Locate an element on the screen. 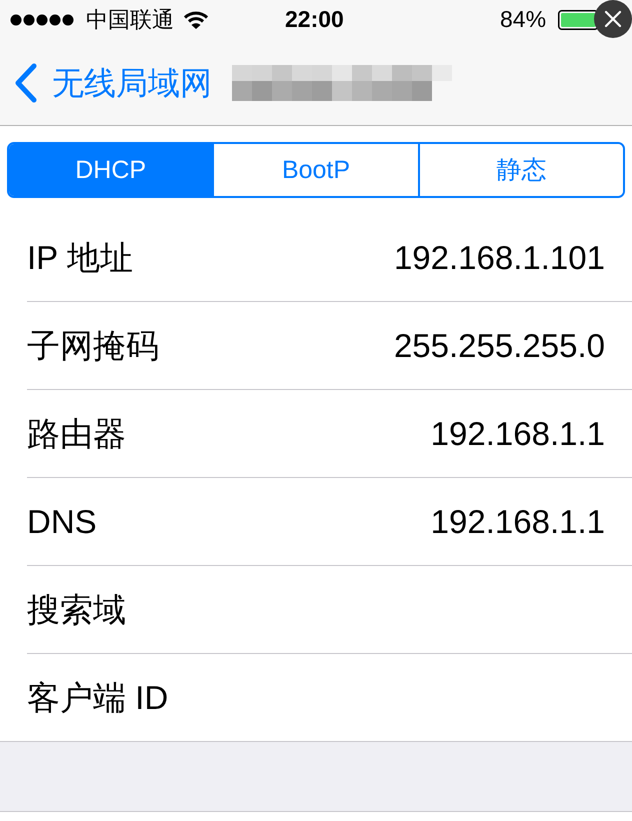  wifi-icon is located at coordinates (196, 20).